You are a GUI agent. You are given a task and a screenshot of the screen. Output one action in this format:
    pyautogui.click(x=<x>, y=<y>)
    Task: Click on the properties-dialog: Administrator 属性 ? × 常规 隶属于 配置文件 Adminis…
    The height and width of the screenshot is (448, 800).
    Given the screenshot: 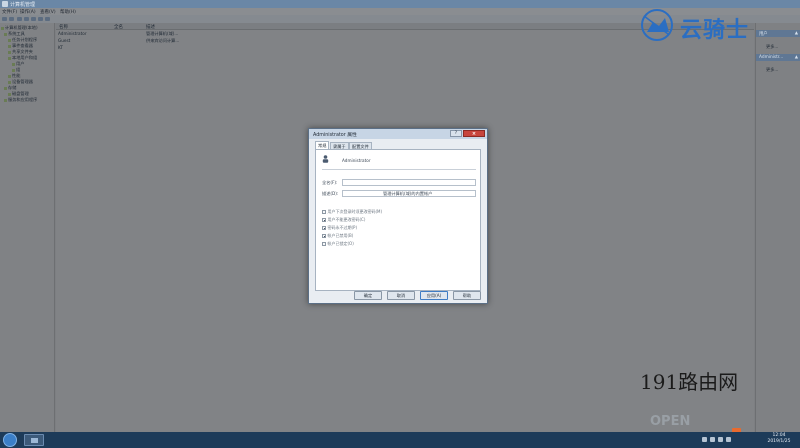 What is the action you would take?
    pyautogui.click(x=398, y=216)
    